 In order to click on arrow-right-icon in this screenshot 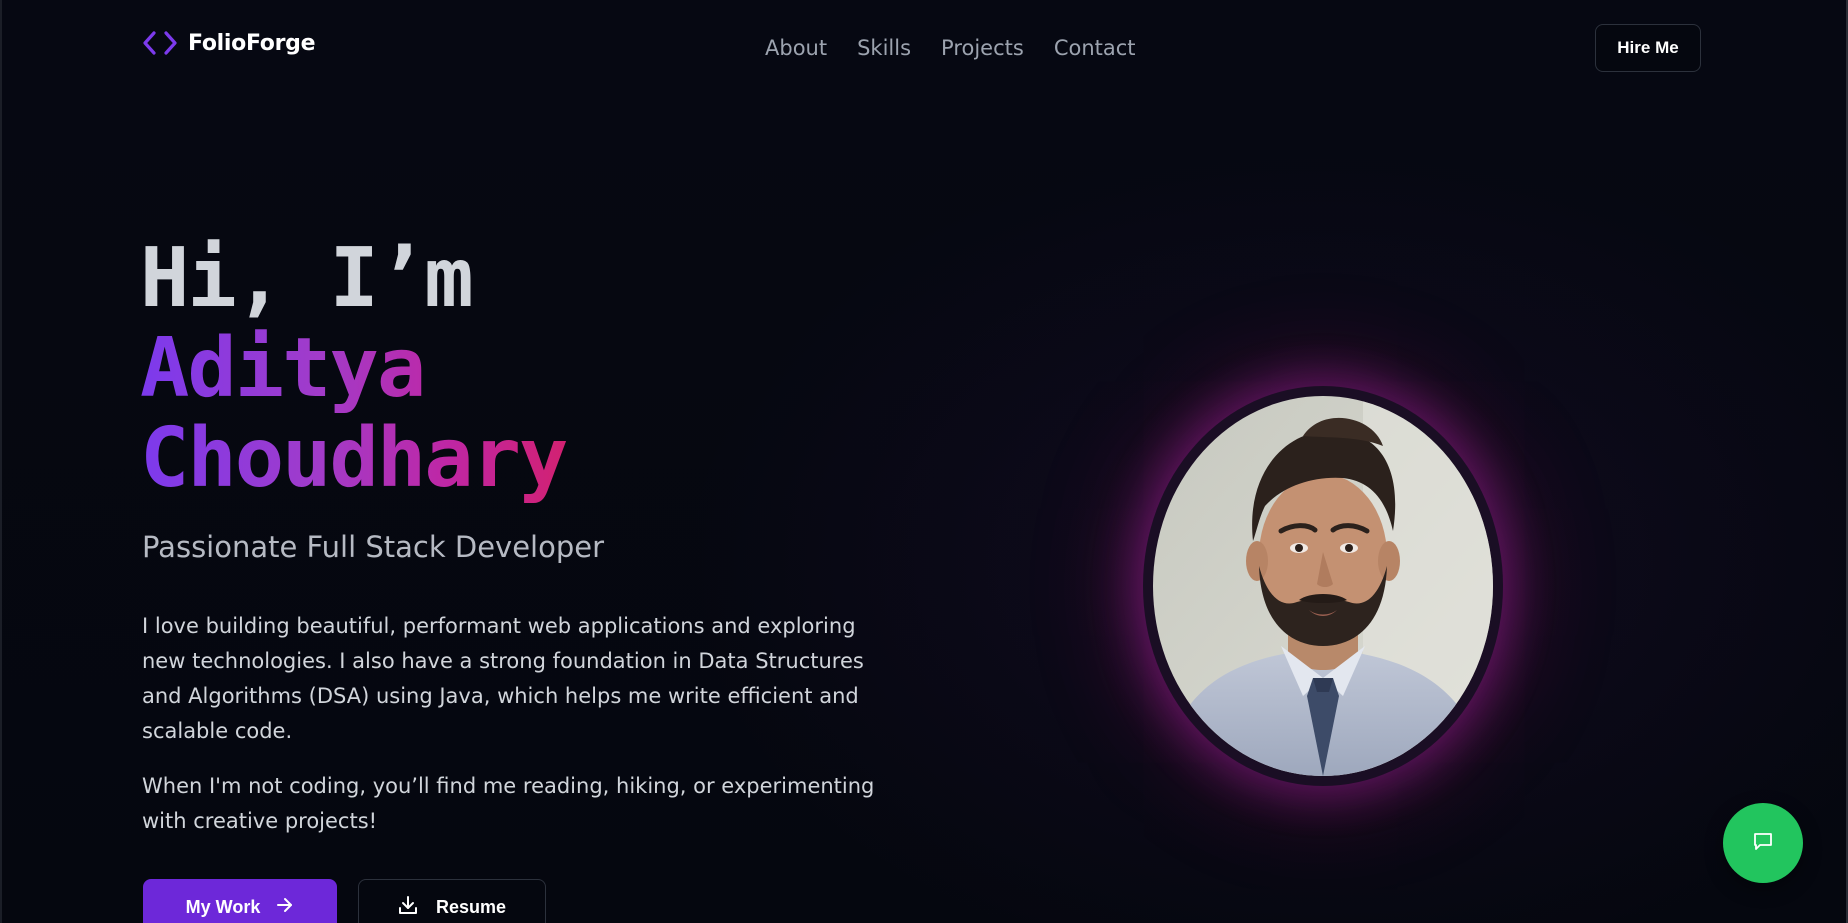, I will do `click(285, 907)`.